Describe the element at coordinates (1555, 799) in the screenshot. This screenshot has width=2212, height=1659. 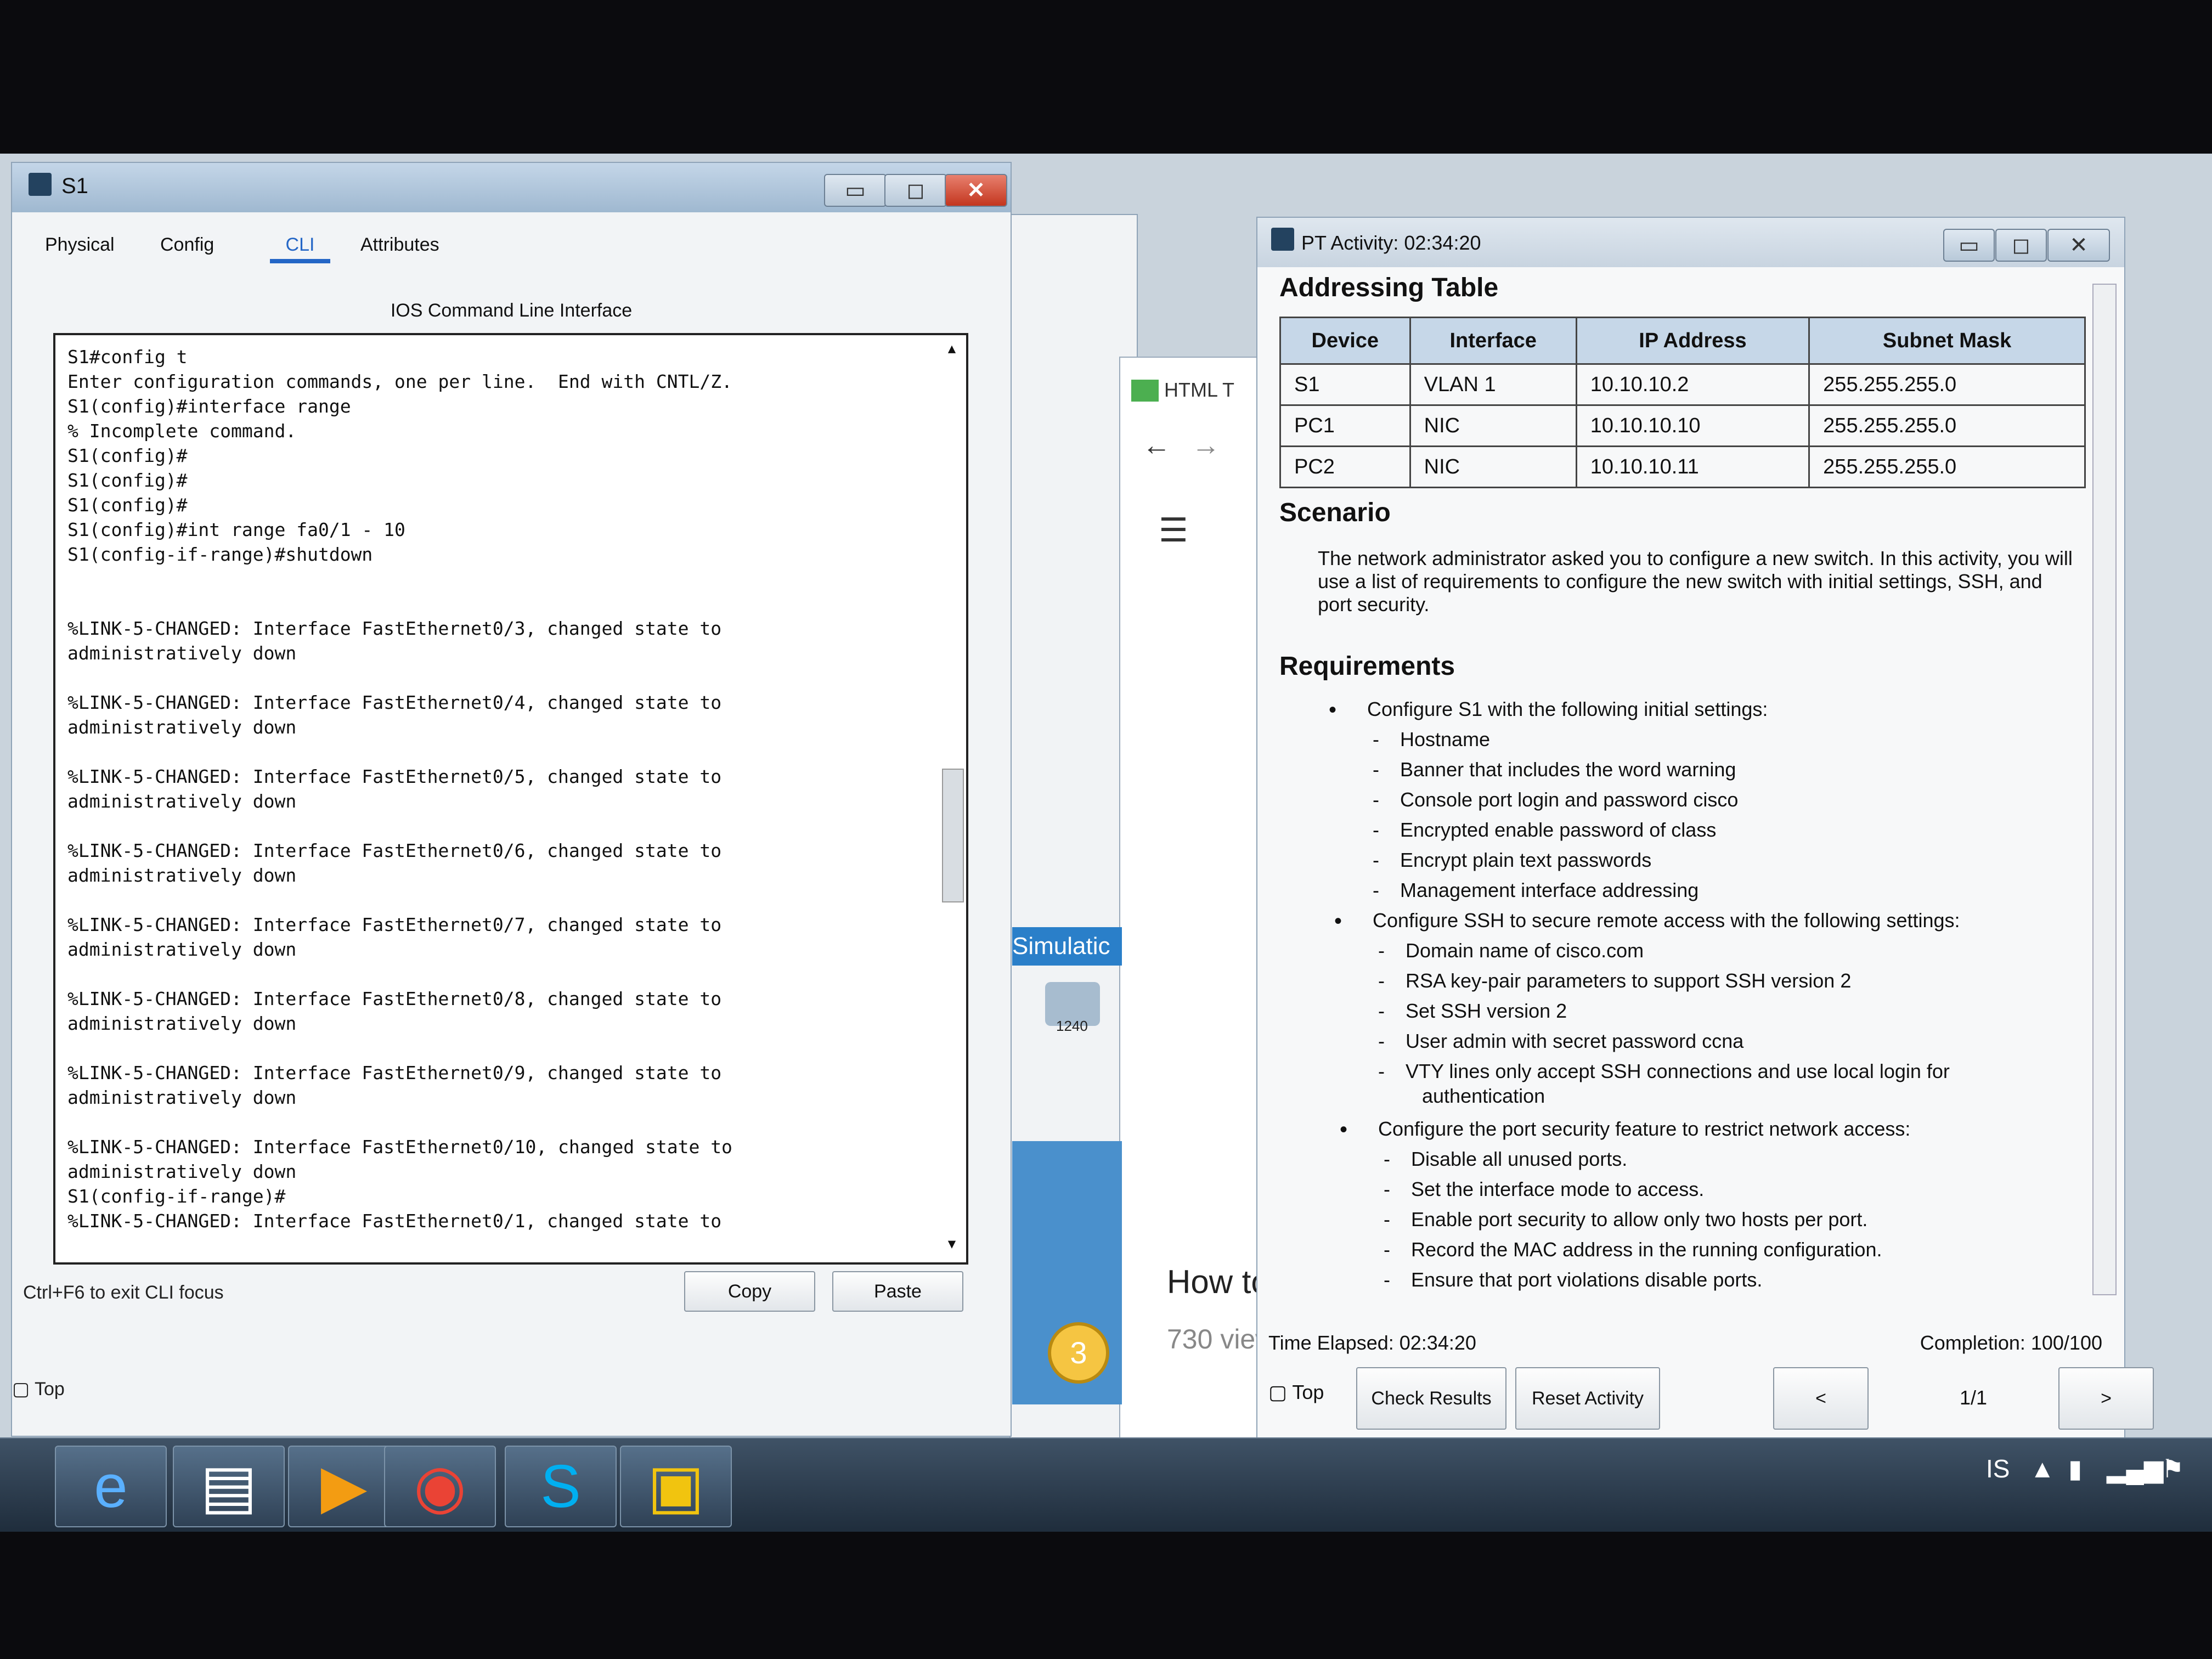
I see `requirement-subitem: Console port login and password cisco` at that location.